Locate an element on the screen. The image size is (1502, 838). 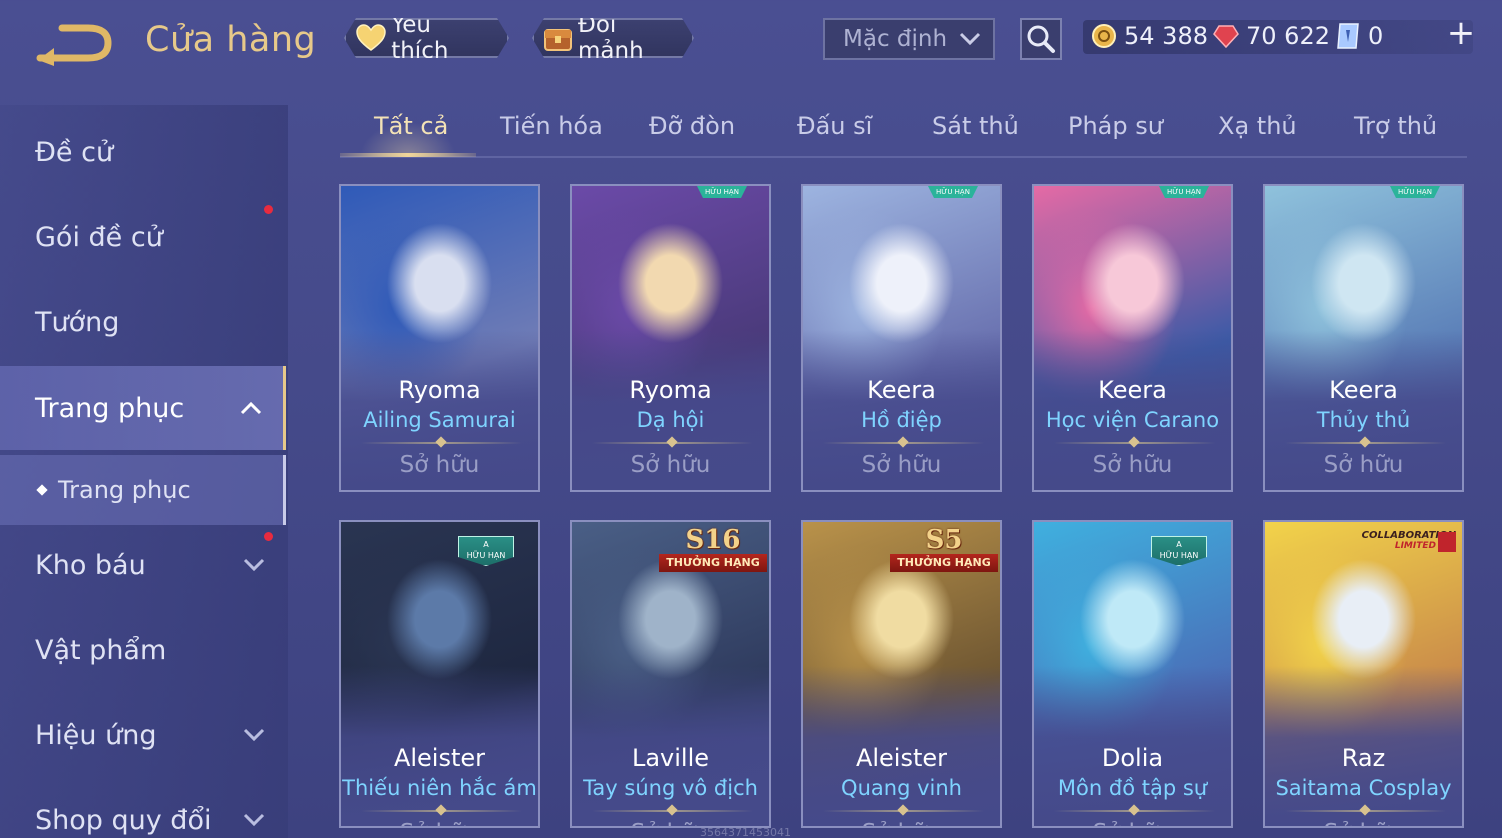
collaboration-badge: COLLABORATION LIMITED is located at coordinates (1401, 543).